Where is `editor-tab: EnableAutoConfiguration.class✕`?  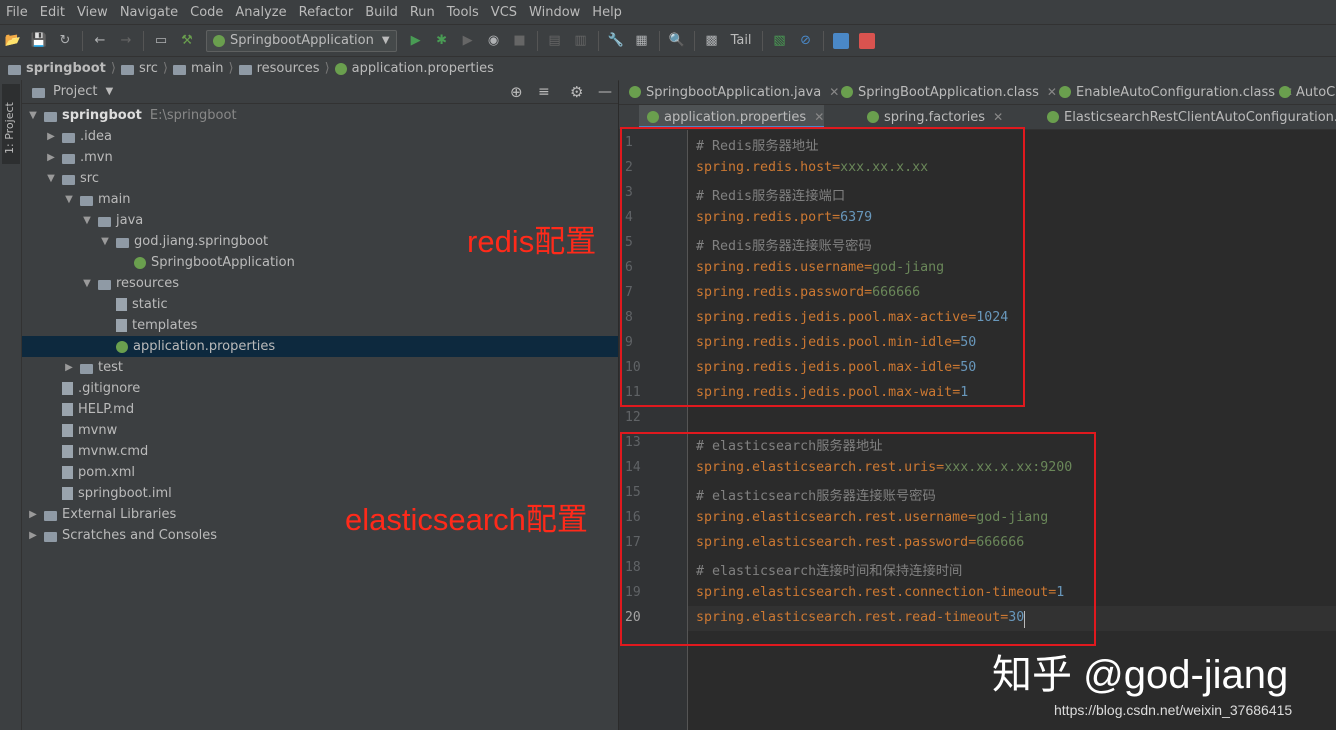
editor-tab: EnableAutoConfiguration.class✕ is located at coordinates (1172, 92).